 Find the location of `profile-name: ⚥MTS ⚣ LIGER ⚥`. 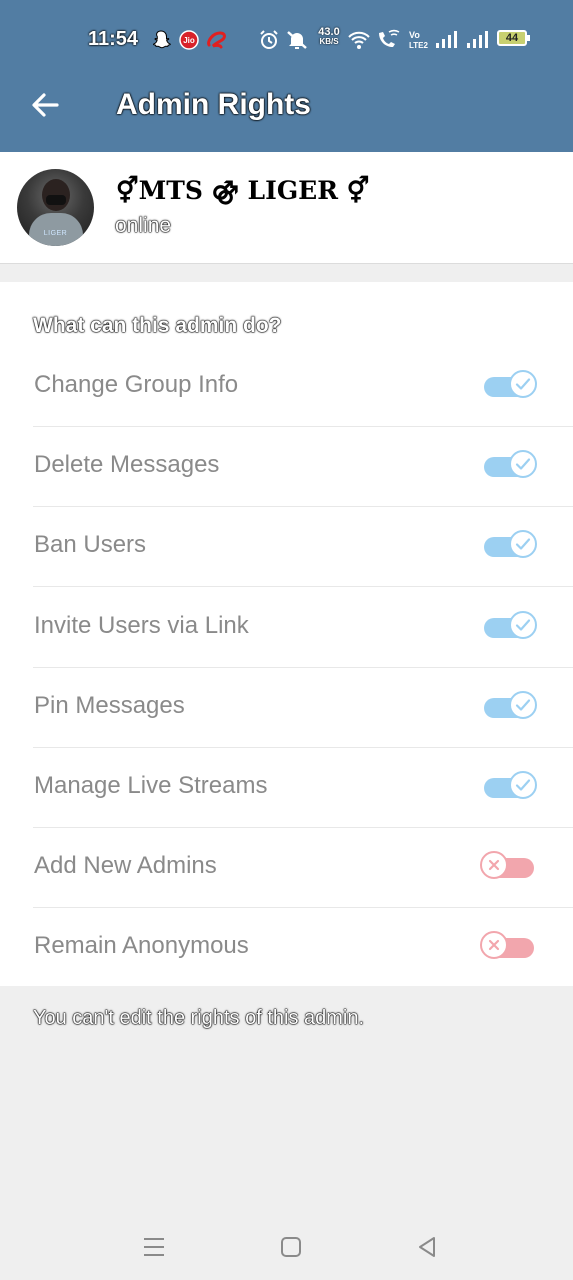

profile-name: ⚥MTS ⚣ LIGER ⚥ is located at coordinates (243, 190).